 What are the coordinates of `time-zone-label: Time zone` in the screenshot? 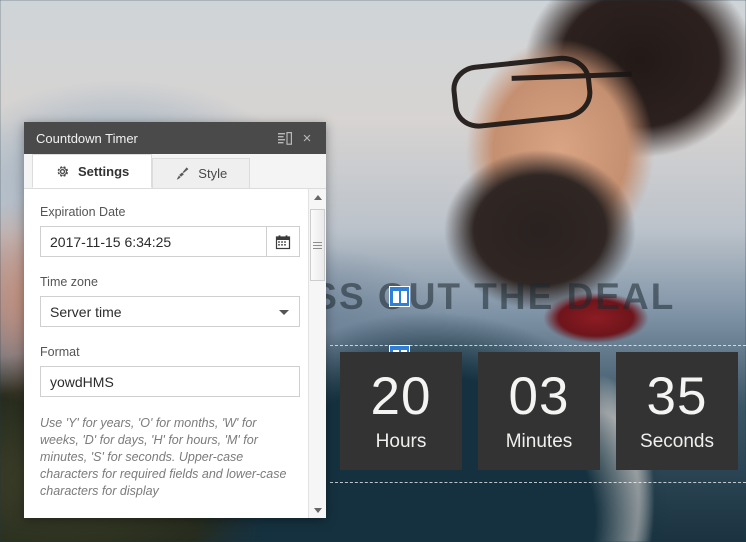 It's located at (69, 282).